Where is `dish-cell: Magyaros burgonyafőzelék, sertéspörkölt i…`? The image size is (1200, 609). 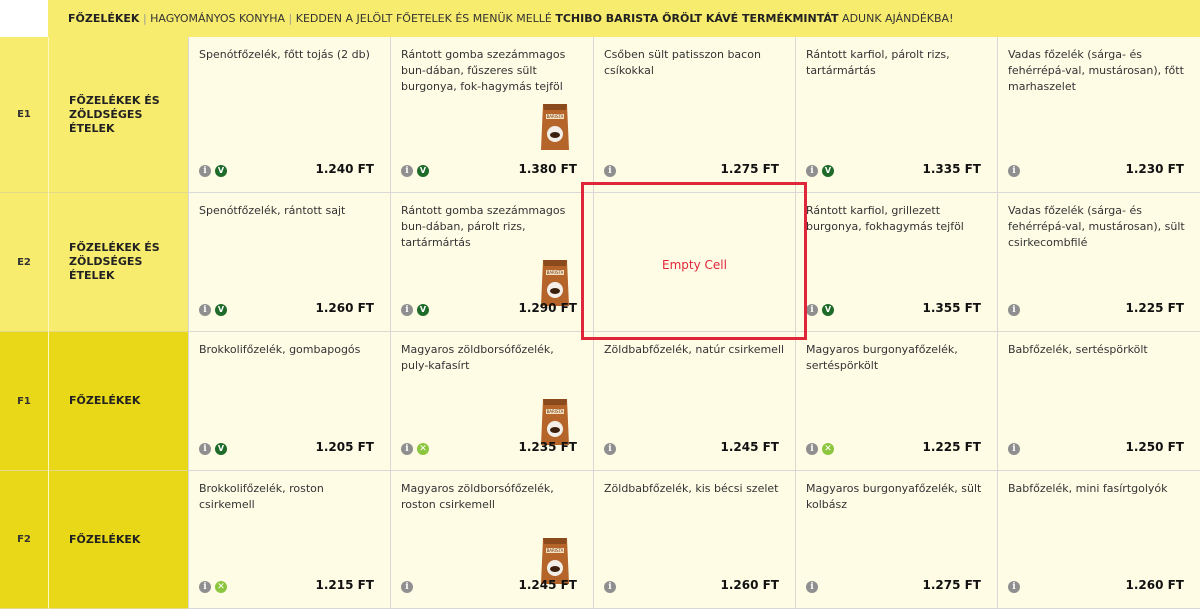
dish-cell: Magyaros burgonyafőzelék, sertéspörkölt i… is located at coordinates (896, 401).